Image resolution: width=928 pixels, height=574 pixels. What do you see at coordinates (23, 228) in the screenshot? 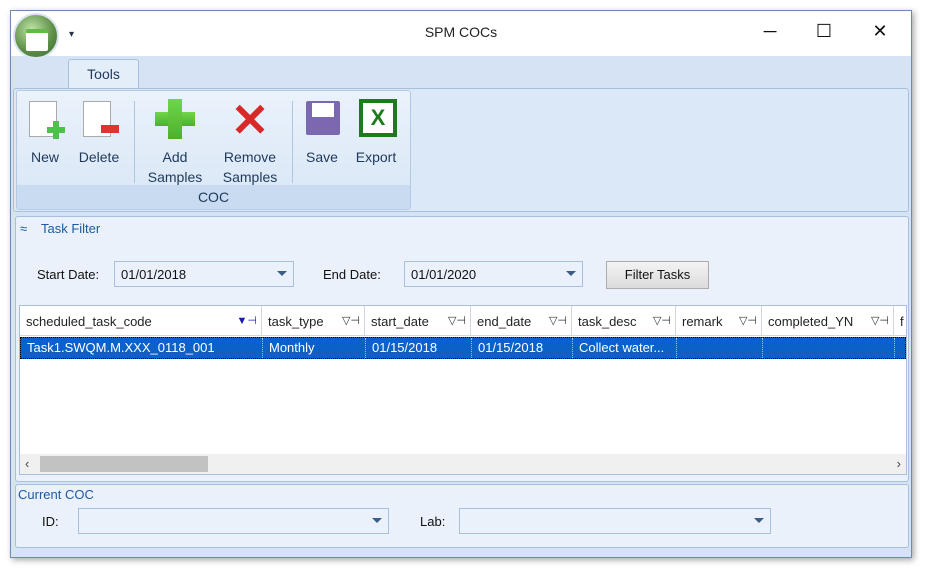
I see `collapse-icon: ≈` at bounding box center [23, 228].